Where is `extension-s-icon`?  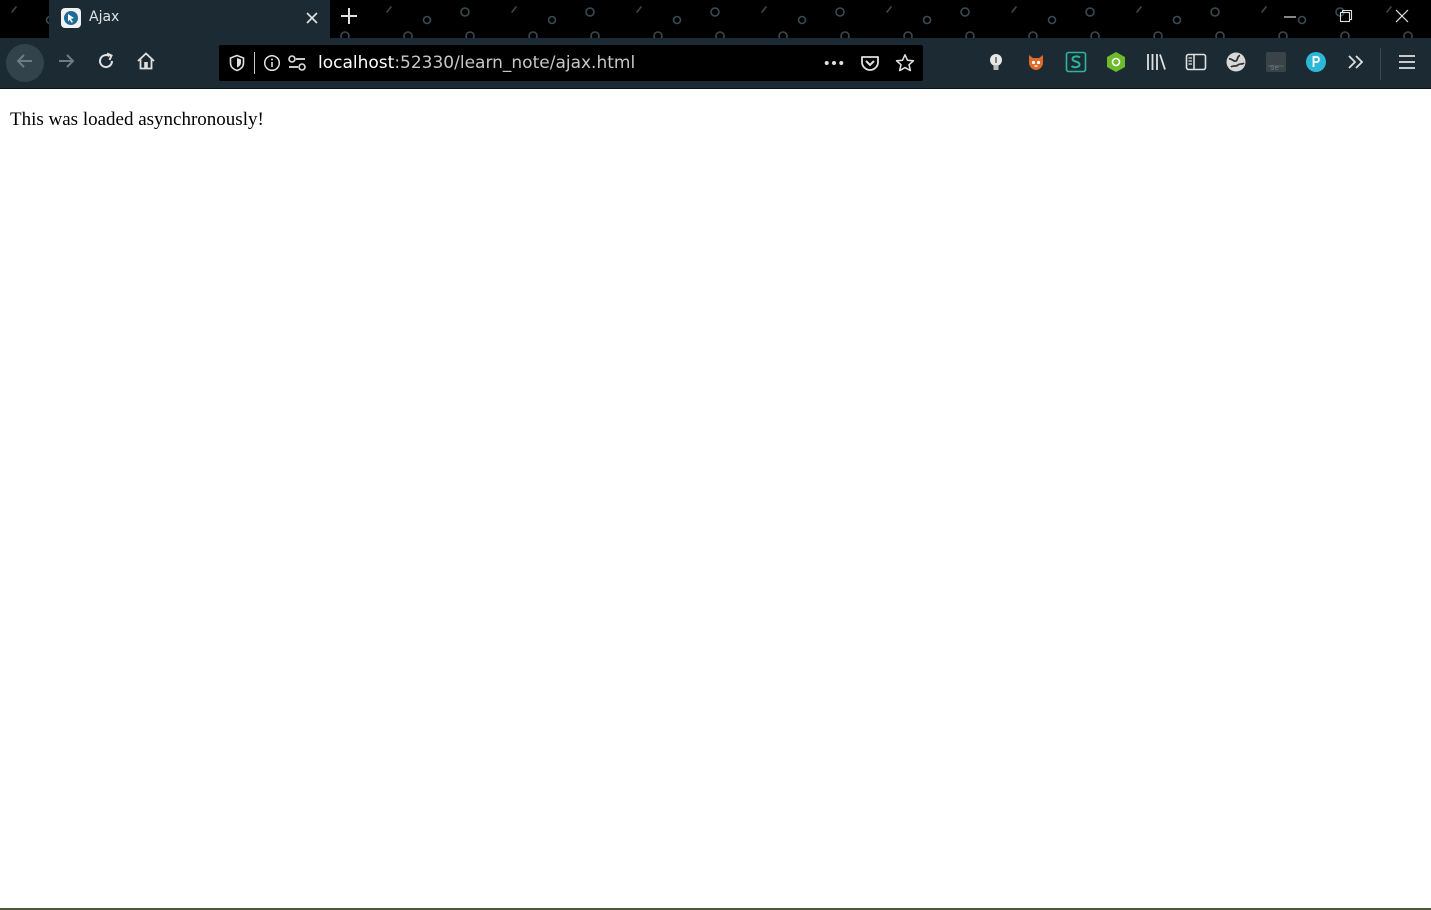
extension-s-icon is located at coordinates (1076, 64).